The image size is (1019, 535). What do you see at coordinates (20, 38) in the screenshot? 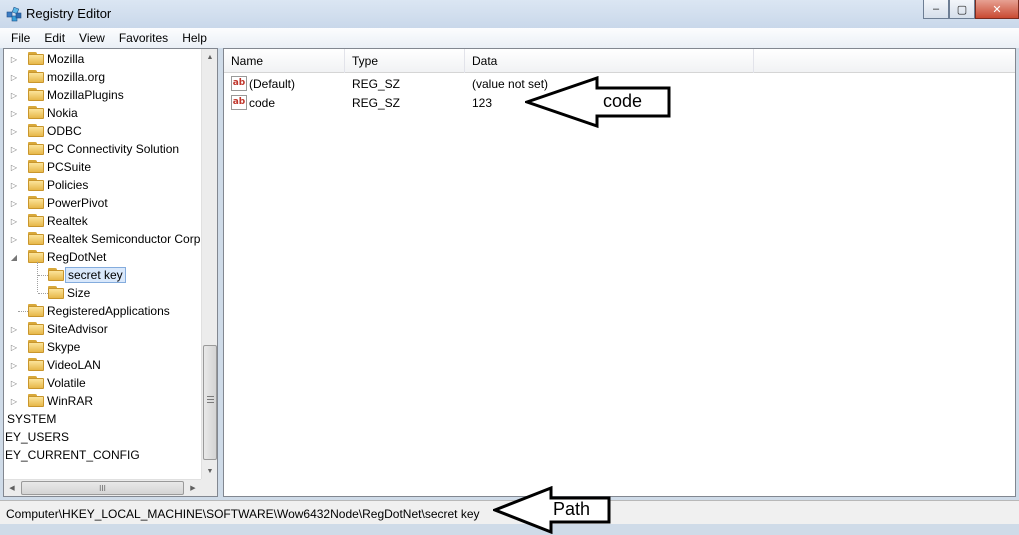
I see `menu-file: File` at bounding box center [20, 38].